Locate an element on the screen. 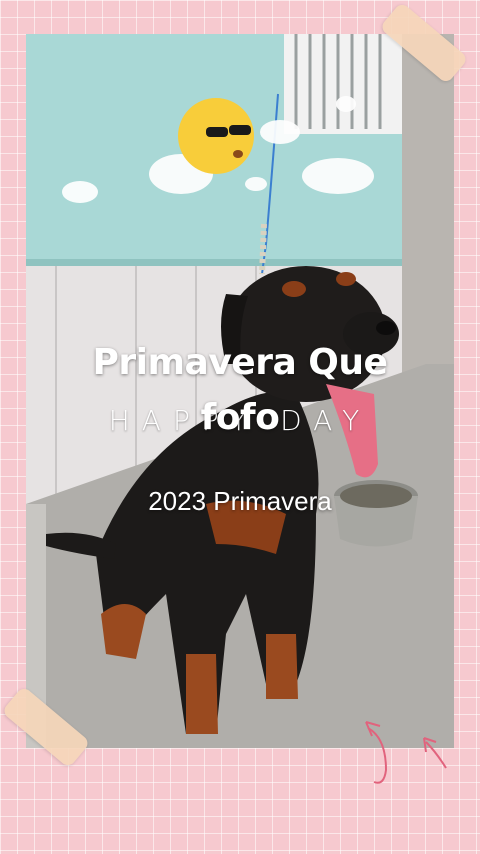 The width and height of the screenshot is (480, 854). story-title-line2: fofo is located at coordinates (240, 417).